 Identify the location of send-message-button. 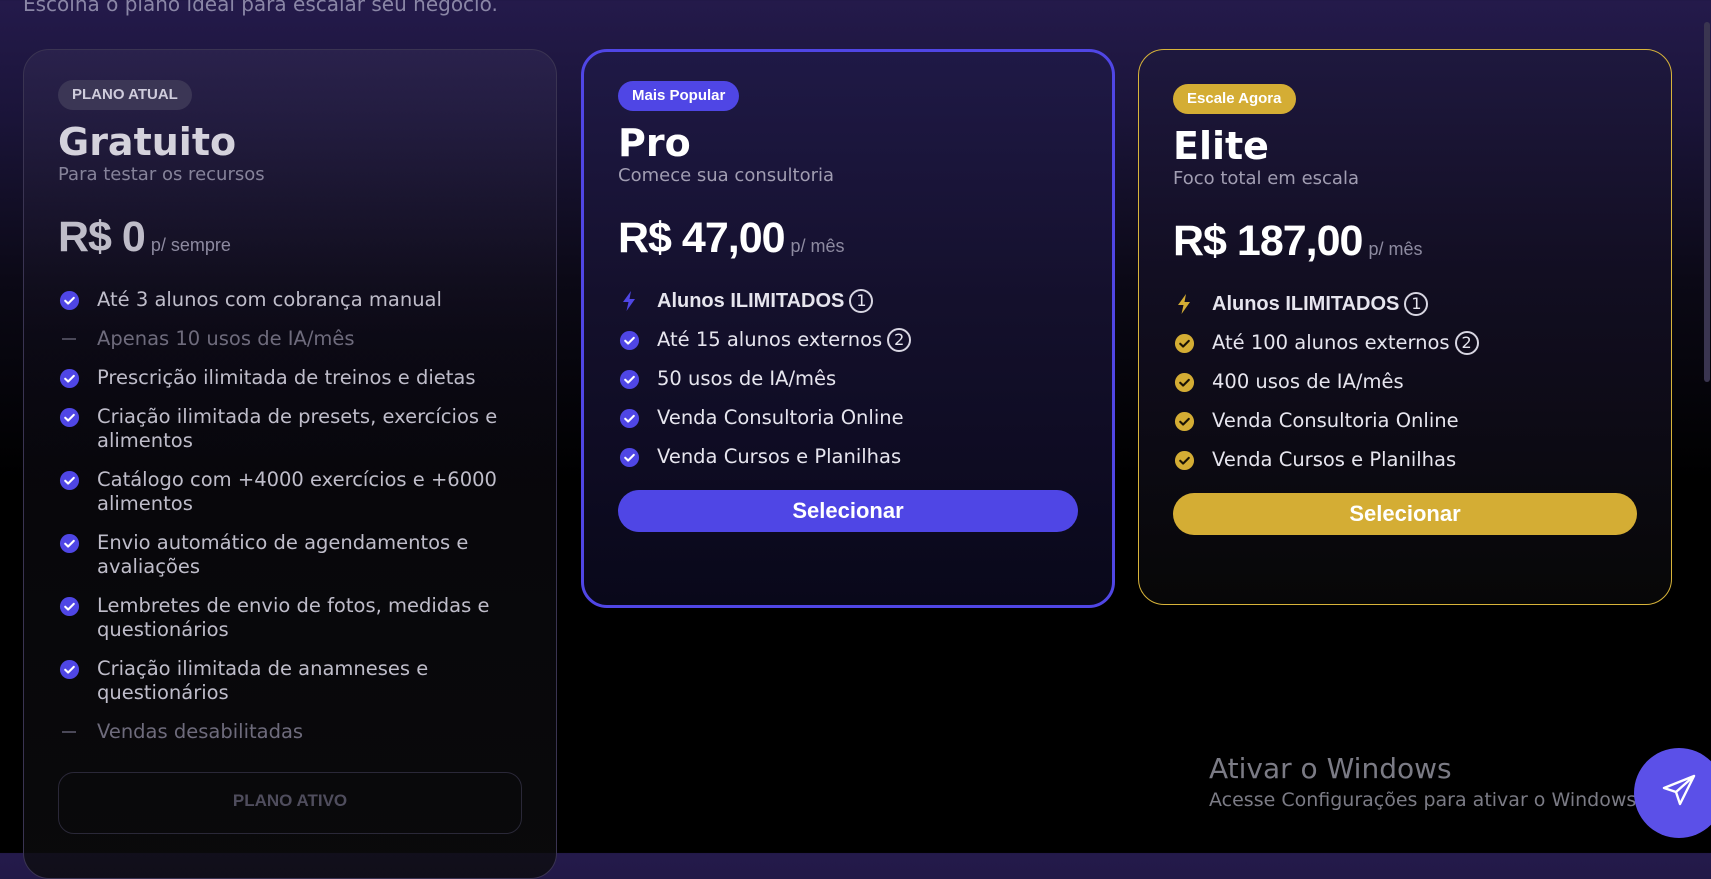
(1672, 793).